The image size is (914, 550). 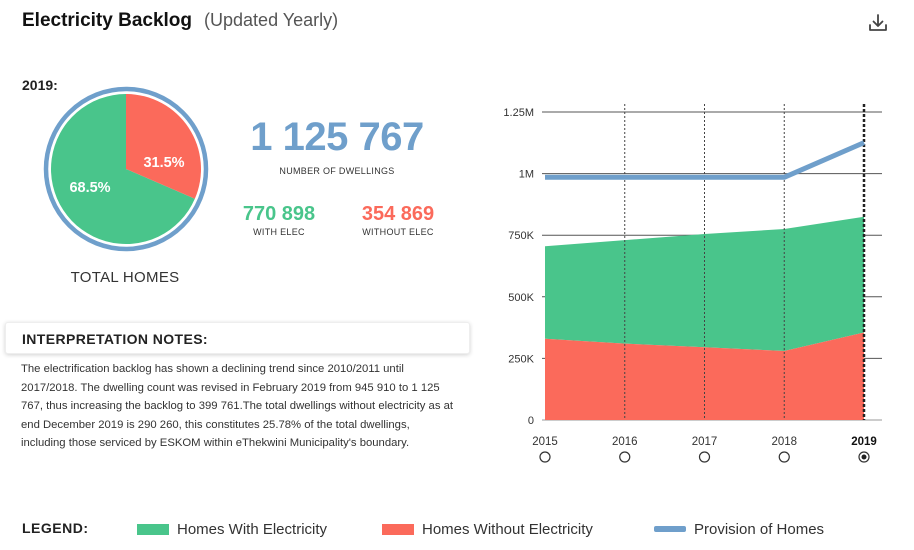 What do you see at coordinates (759, 529) in the screenshot?
I see `legend-label-provision: Provision of Homes` at bounding box center [759, 529].